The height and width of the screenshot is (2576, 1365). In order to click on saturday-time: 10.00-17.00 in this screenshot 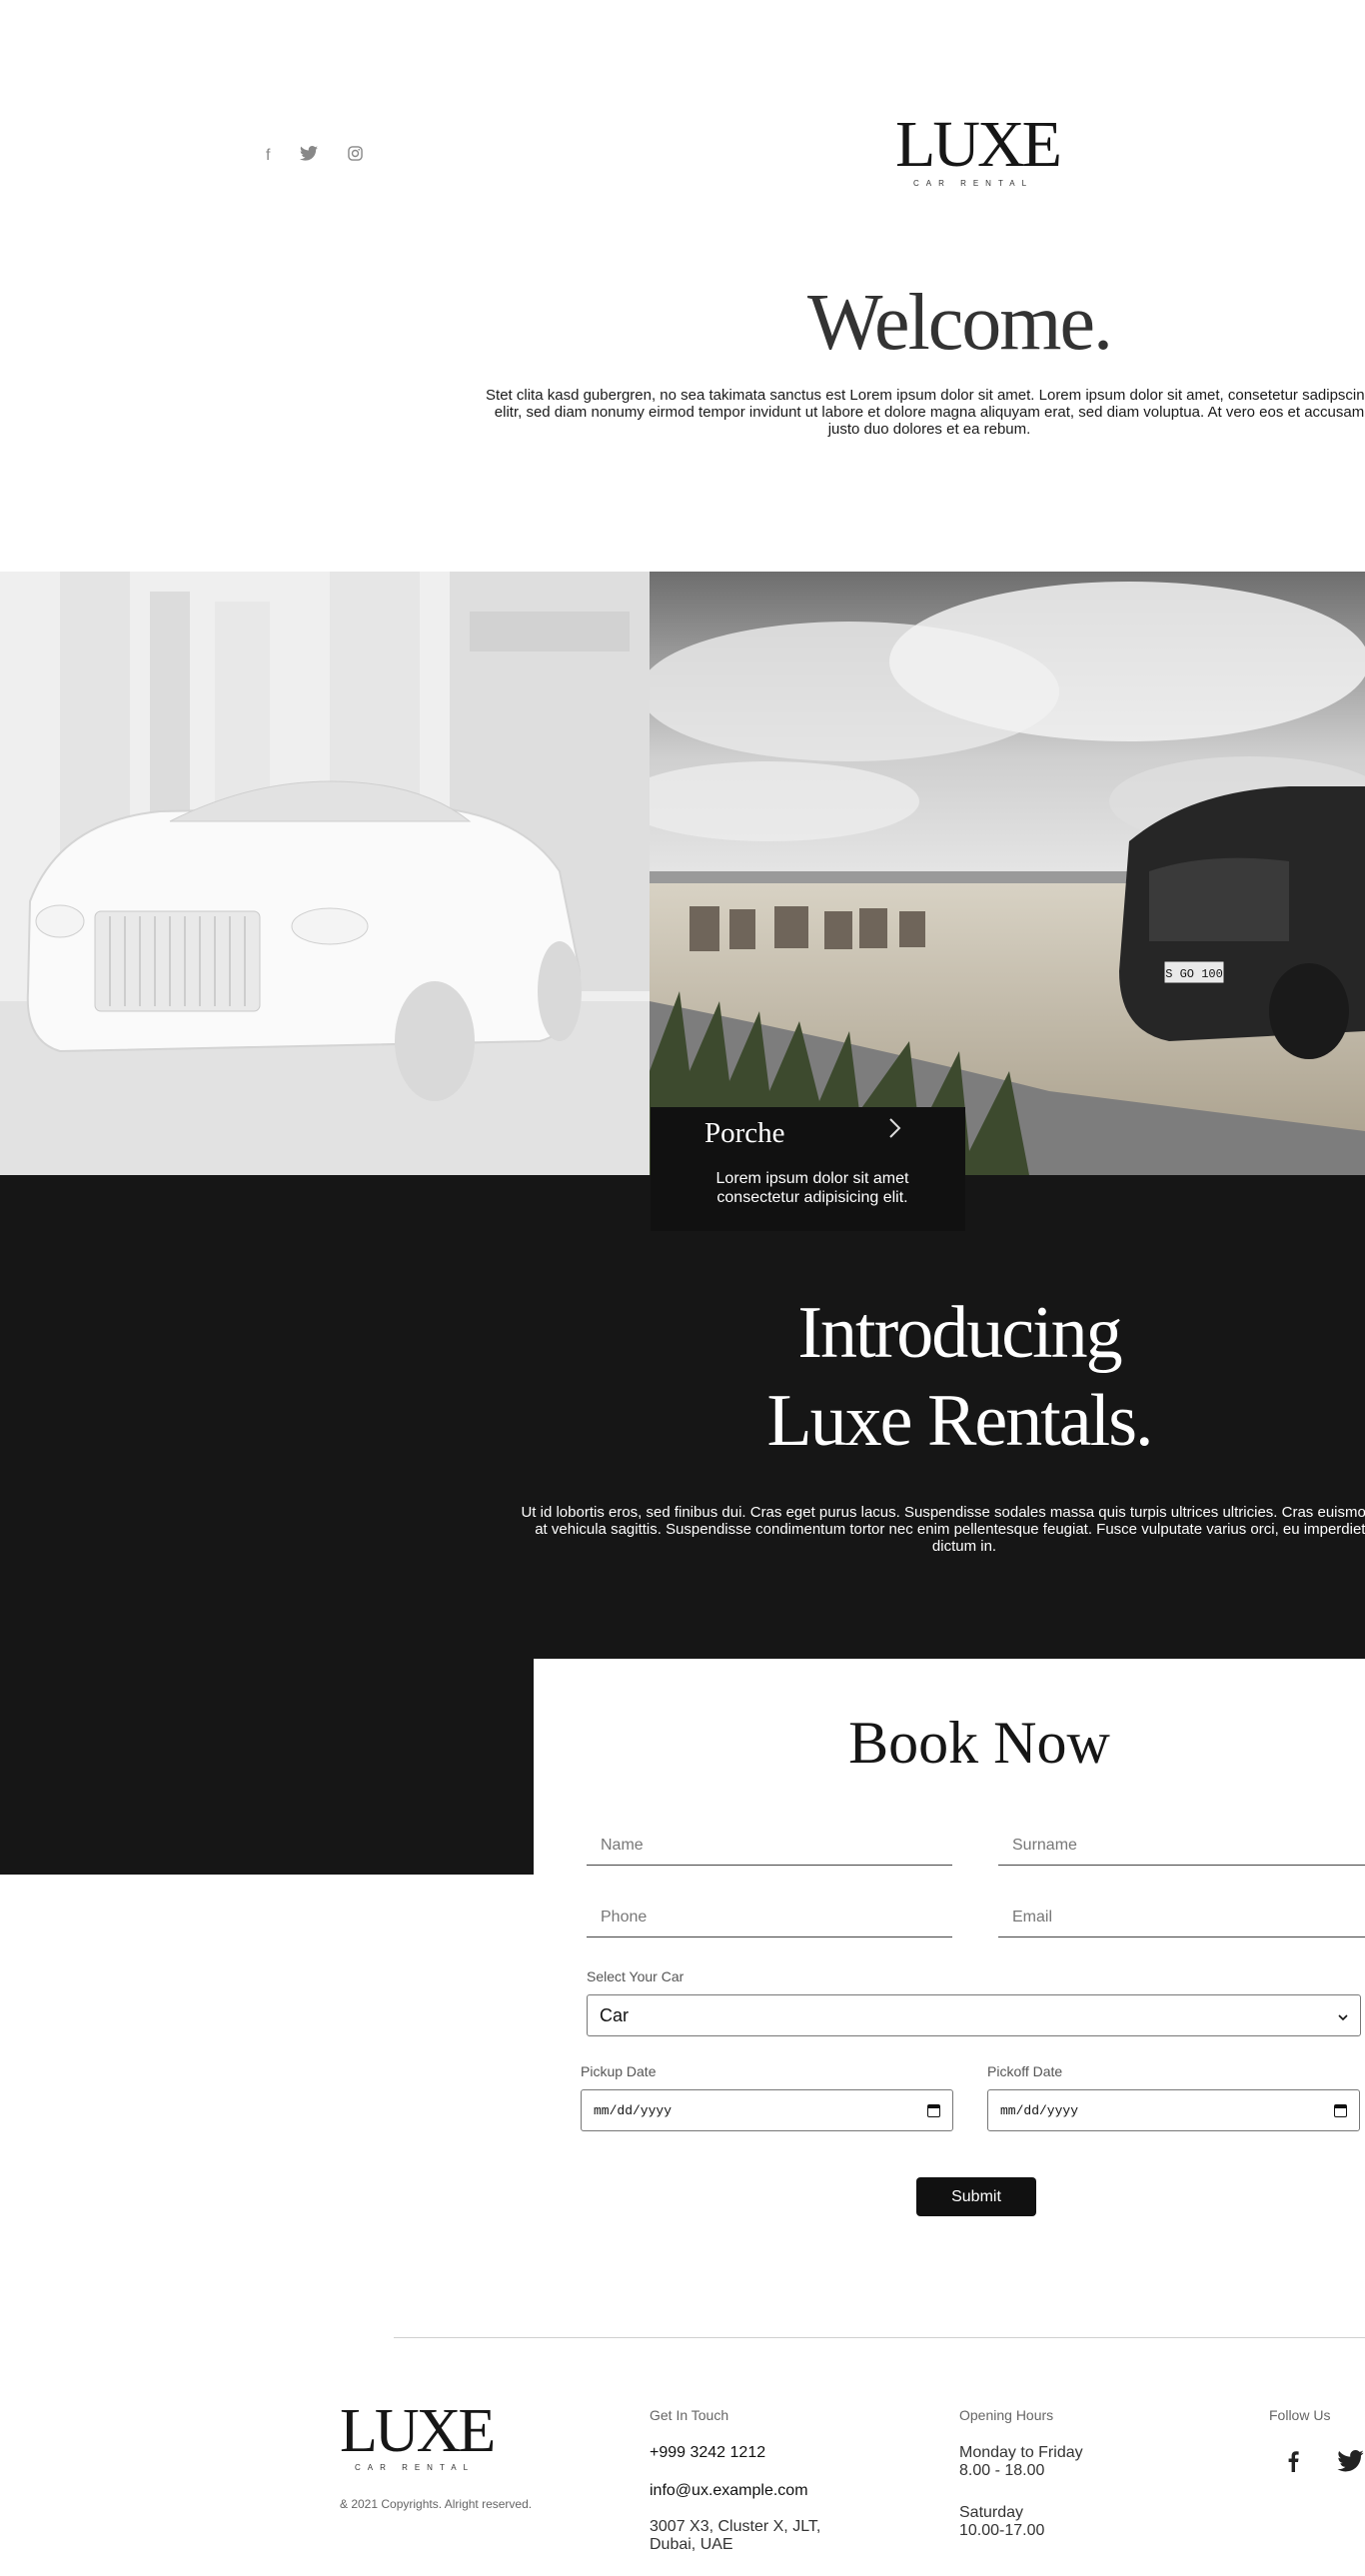, I will do `click(1002, 2530)`.